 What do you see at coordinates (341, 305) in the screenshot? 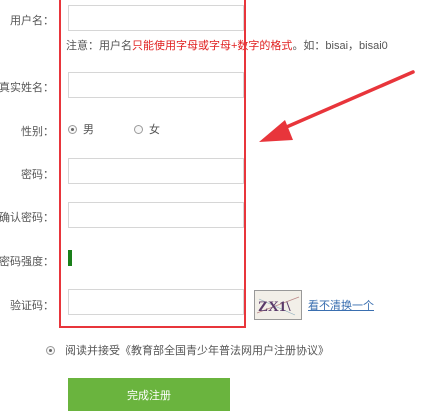
I see `captcha-refresh-link: 看不清换一个` at bounding box center [341, 305].